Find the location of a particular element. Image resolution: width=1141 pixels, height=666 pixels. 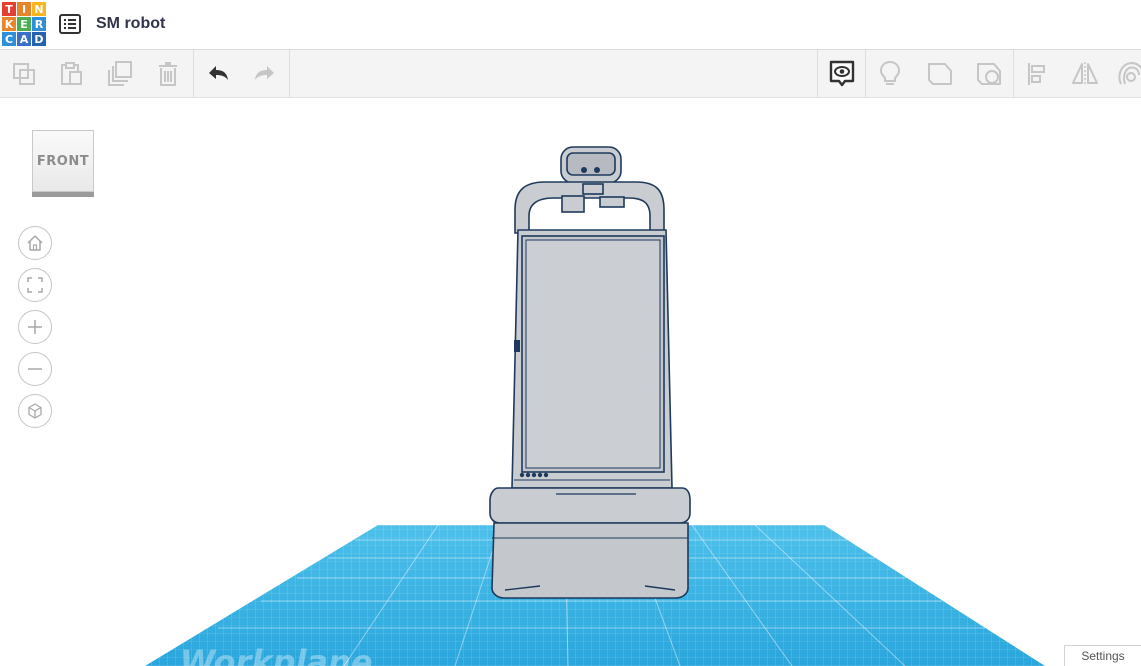

copy-button is located at coordinates (24, 74).